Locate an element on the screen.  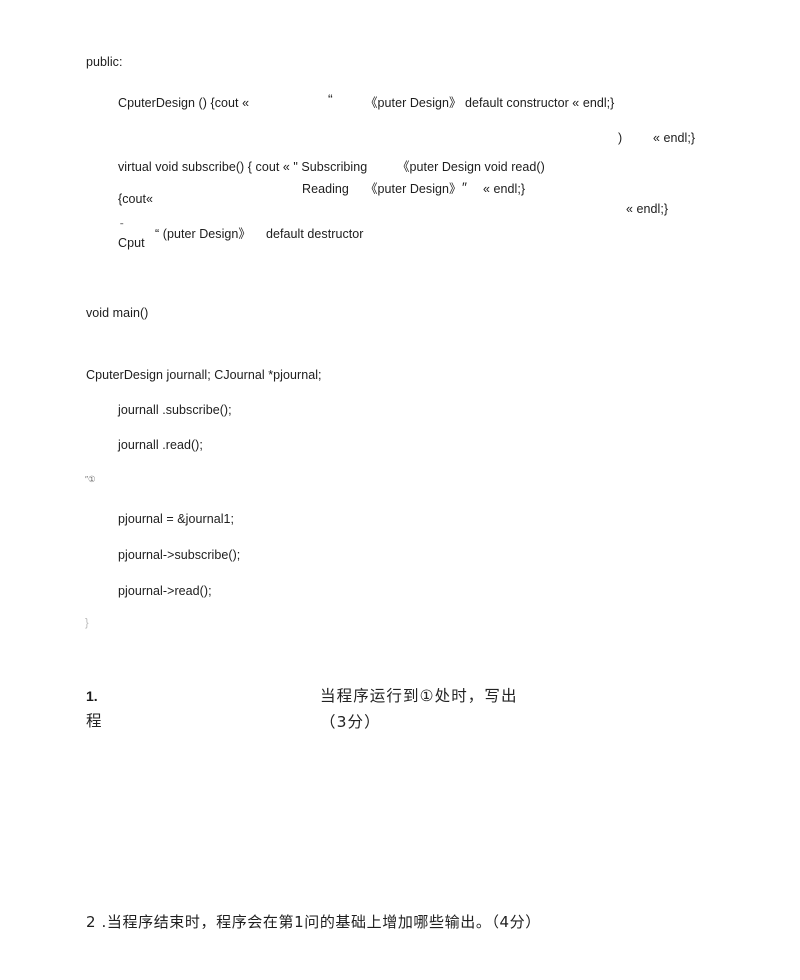
question-2-points: （4分） is located at coordinates (516, 922).